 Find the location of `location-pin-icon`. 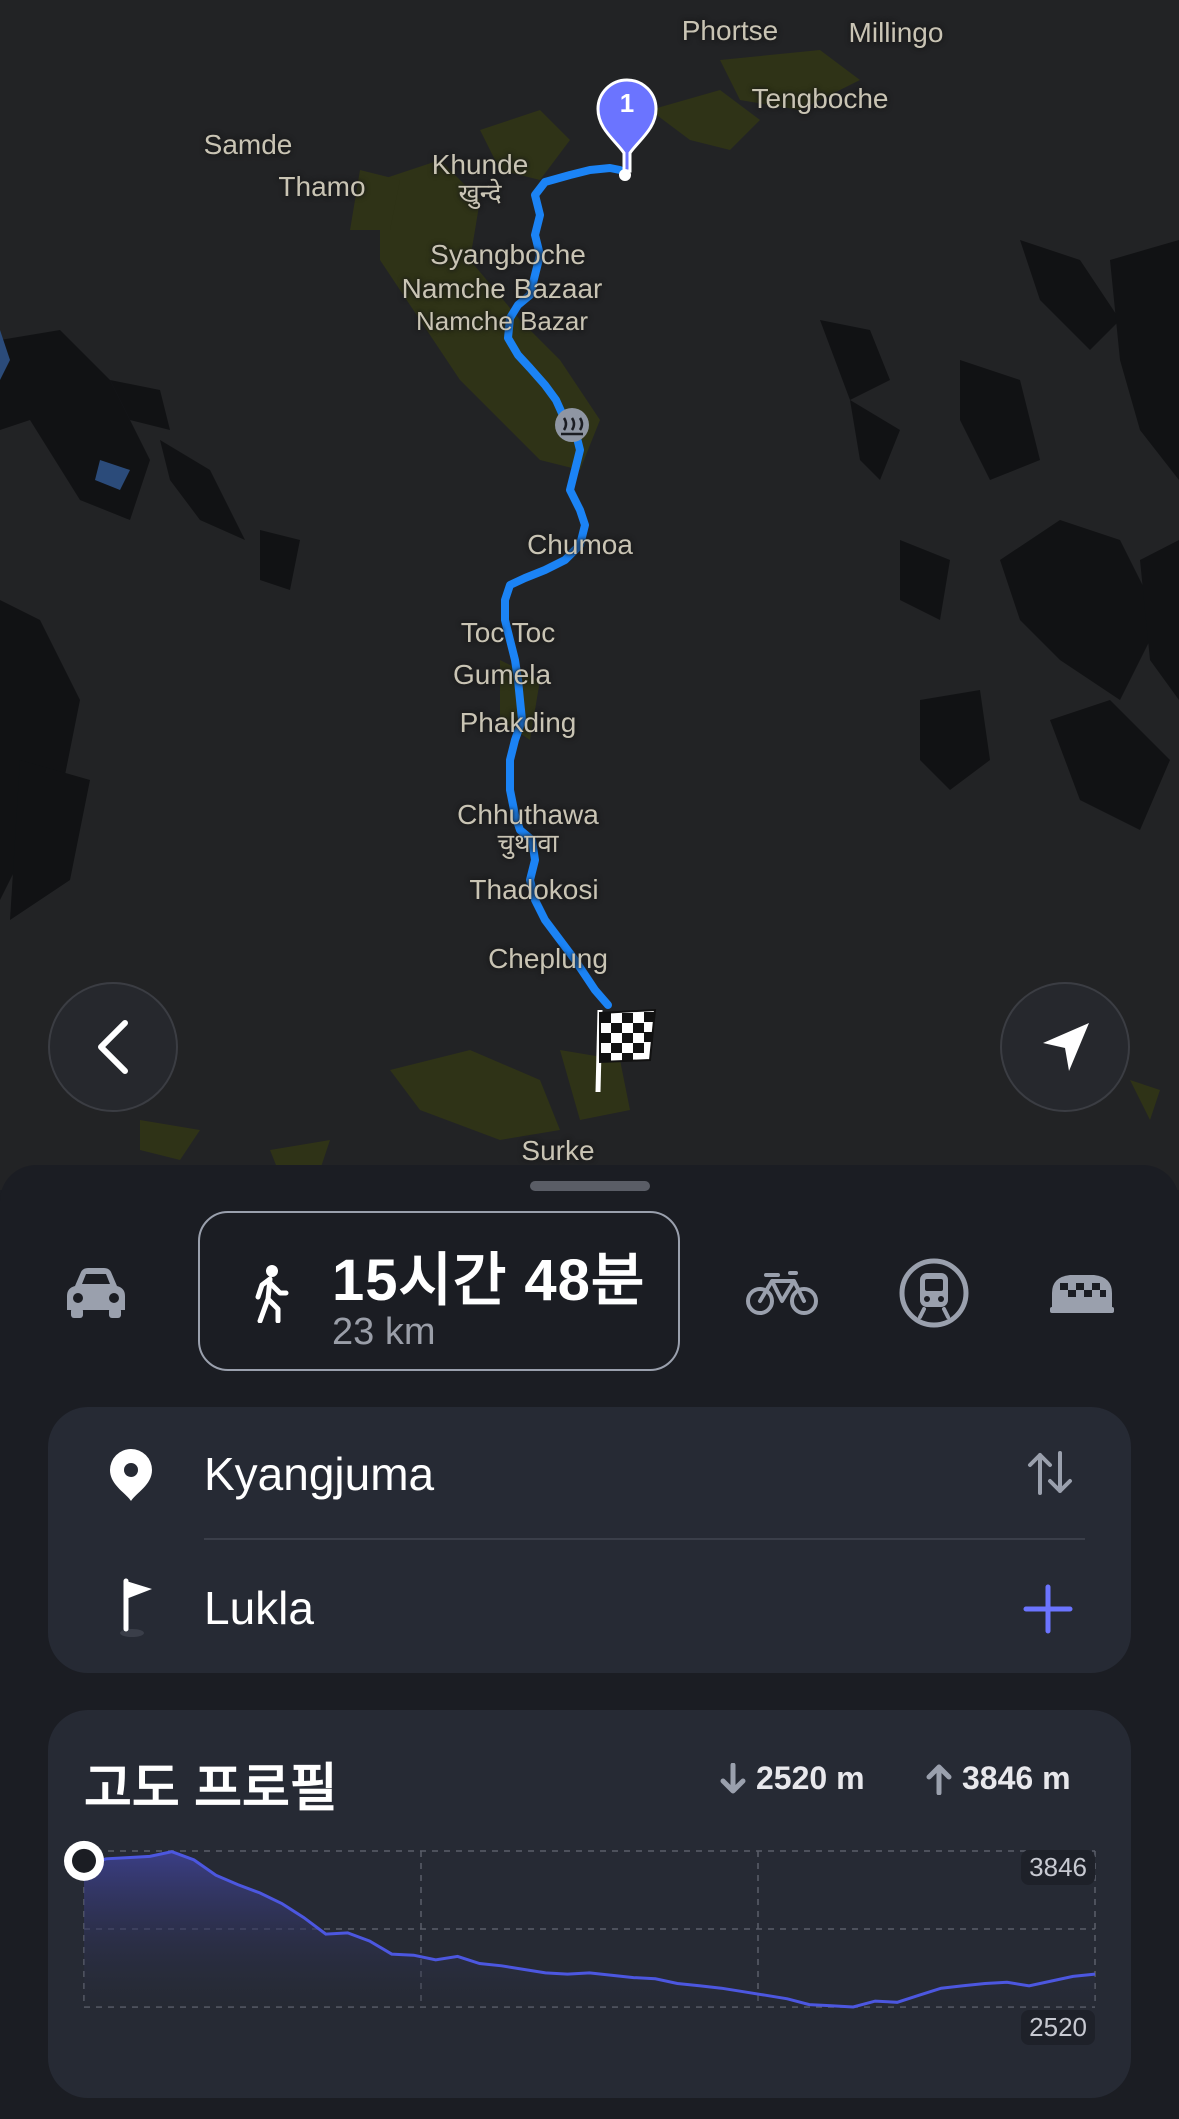

location-pin-icon is located at coordinates (131, 1475).